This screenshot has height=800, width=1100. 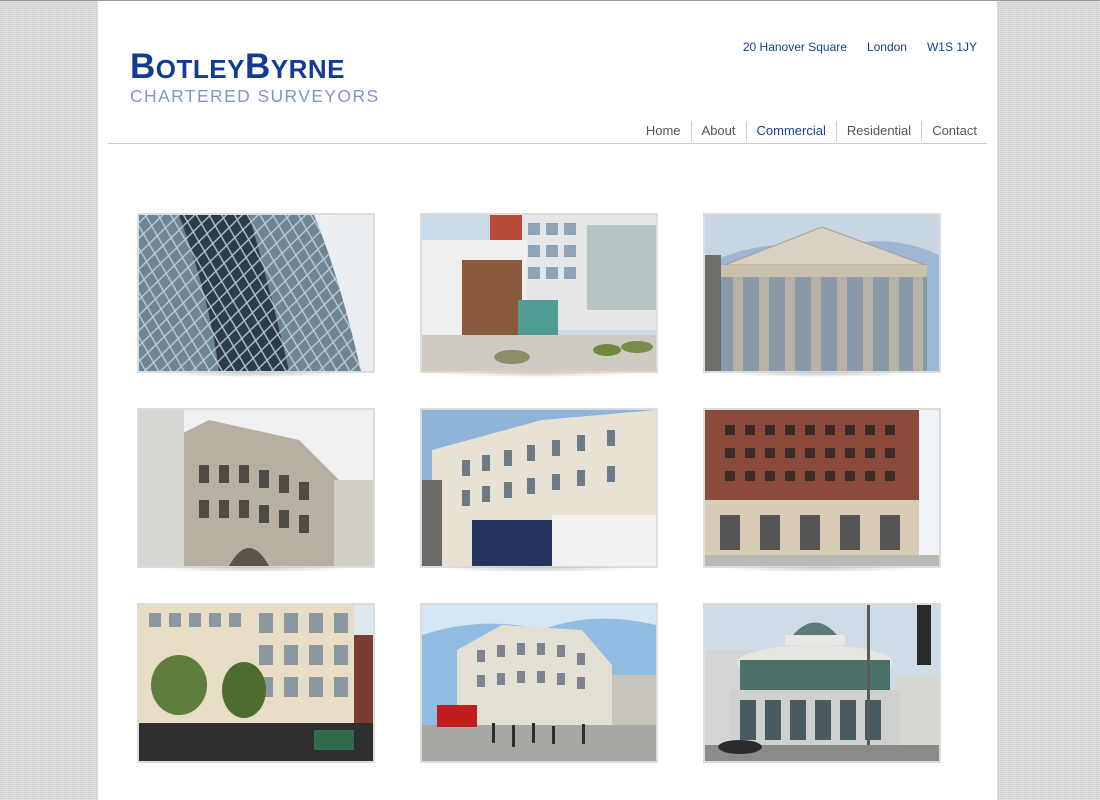 What do you see at coordinates (951, 47) in the screenshot?
I see `address-postcode: W1S 1JY` at bounding box center [951, 47].